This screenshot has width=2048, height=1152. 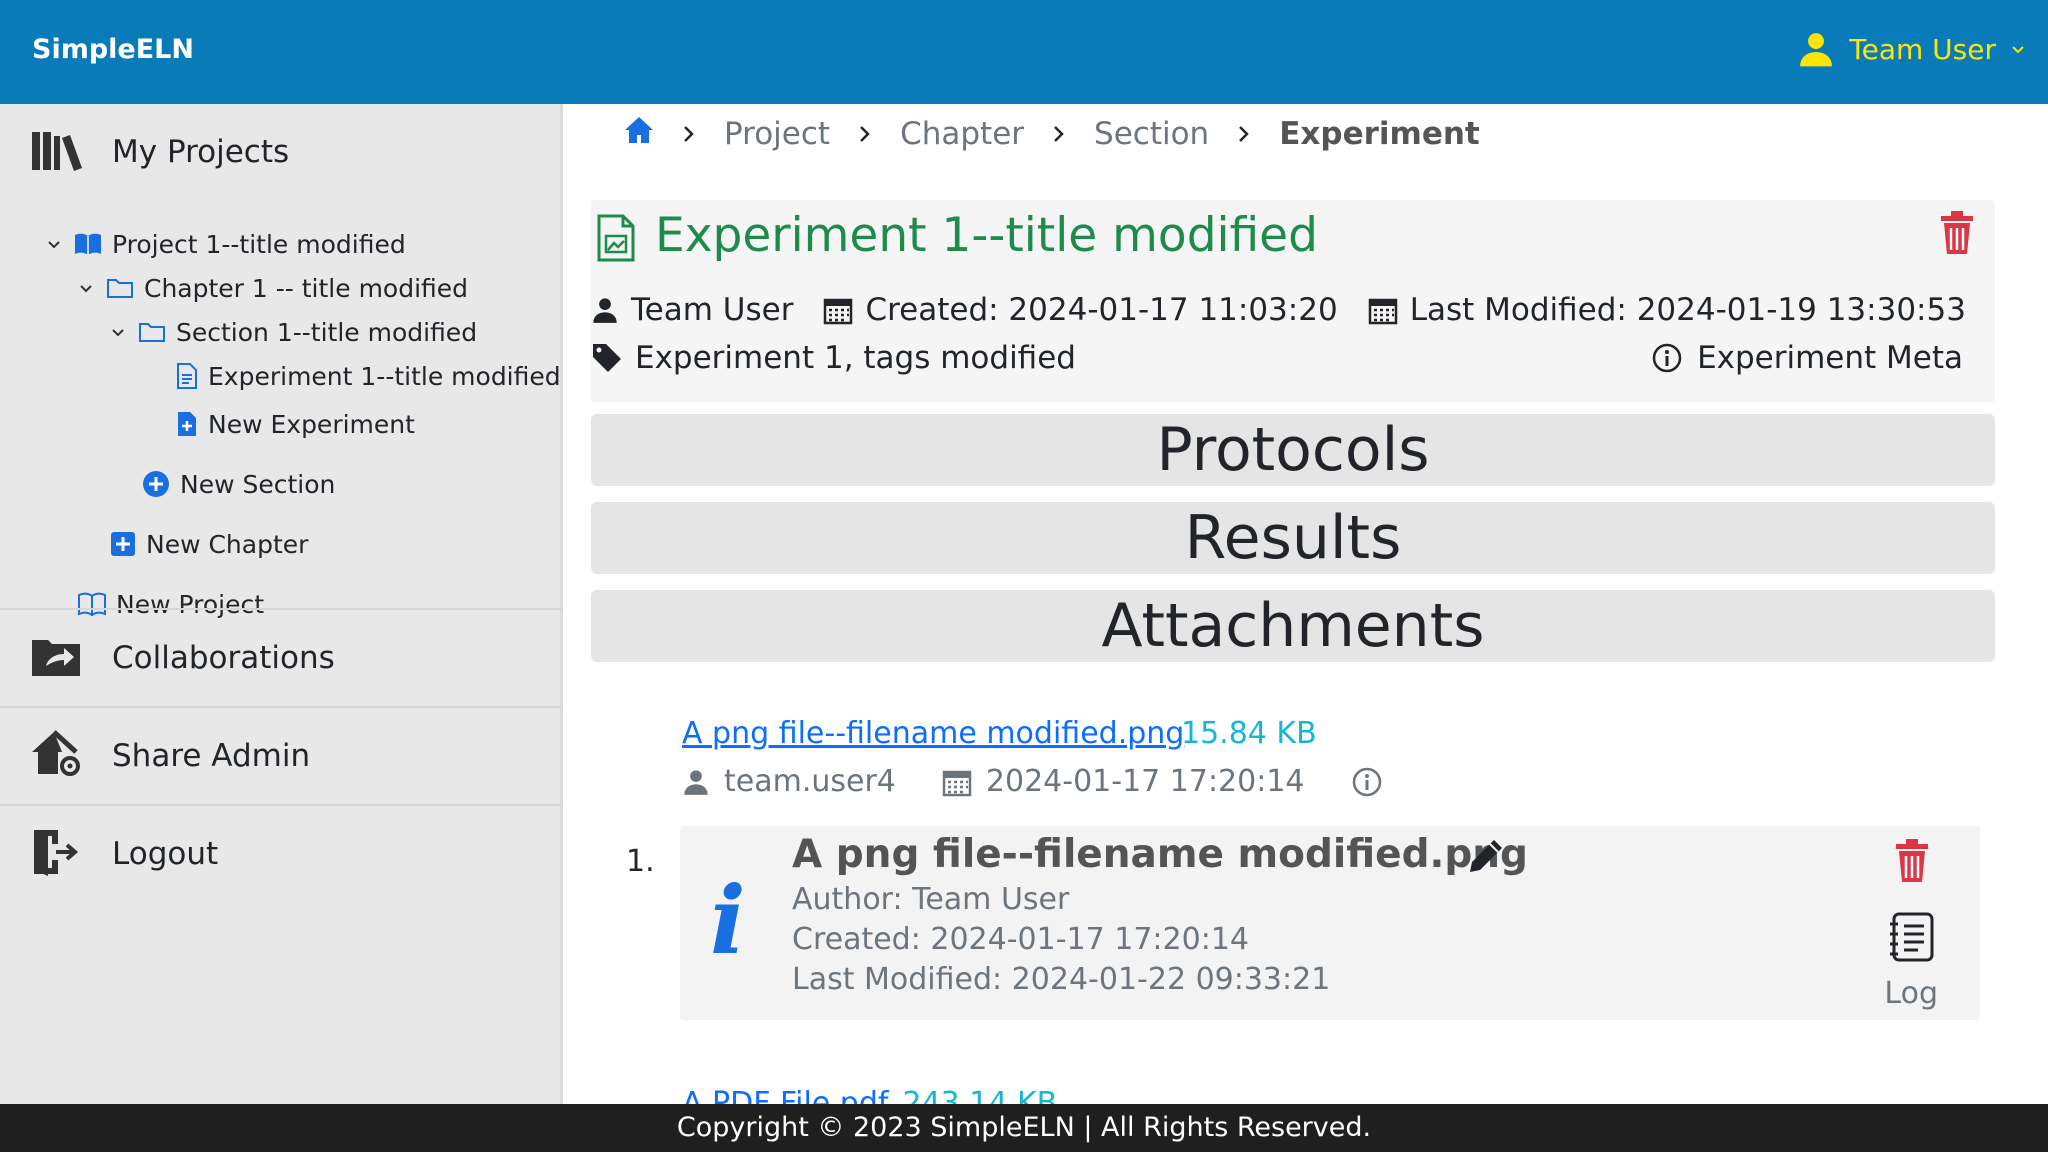 I want to click on tree-item-section: Section 1--title modified, so click(x=290, y=332).